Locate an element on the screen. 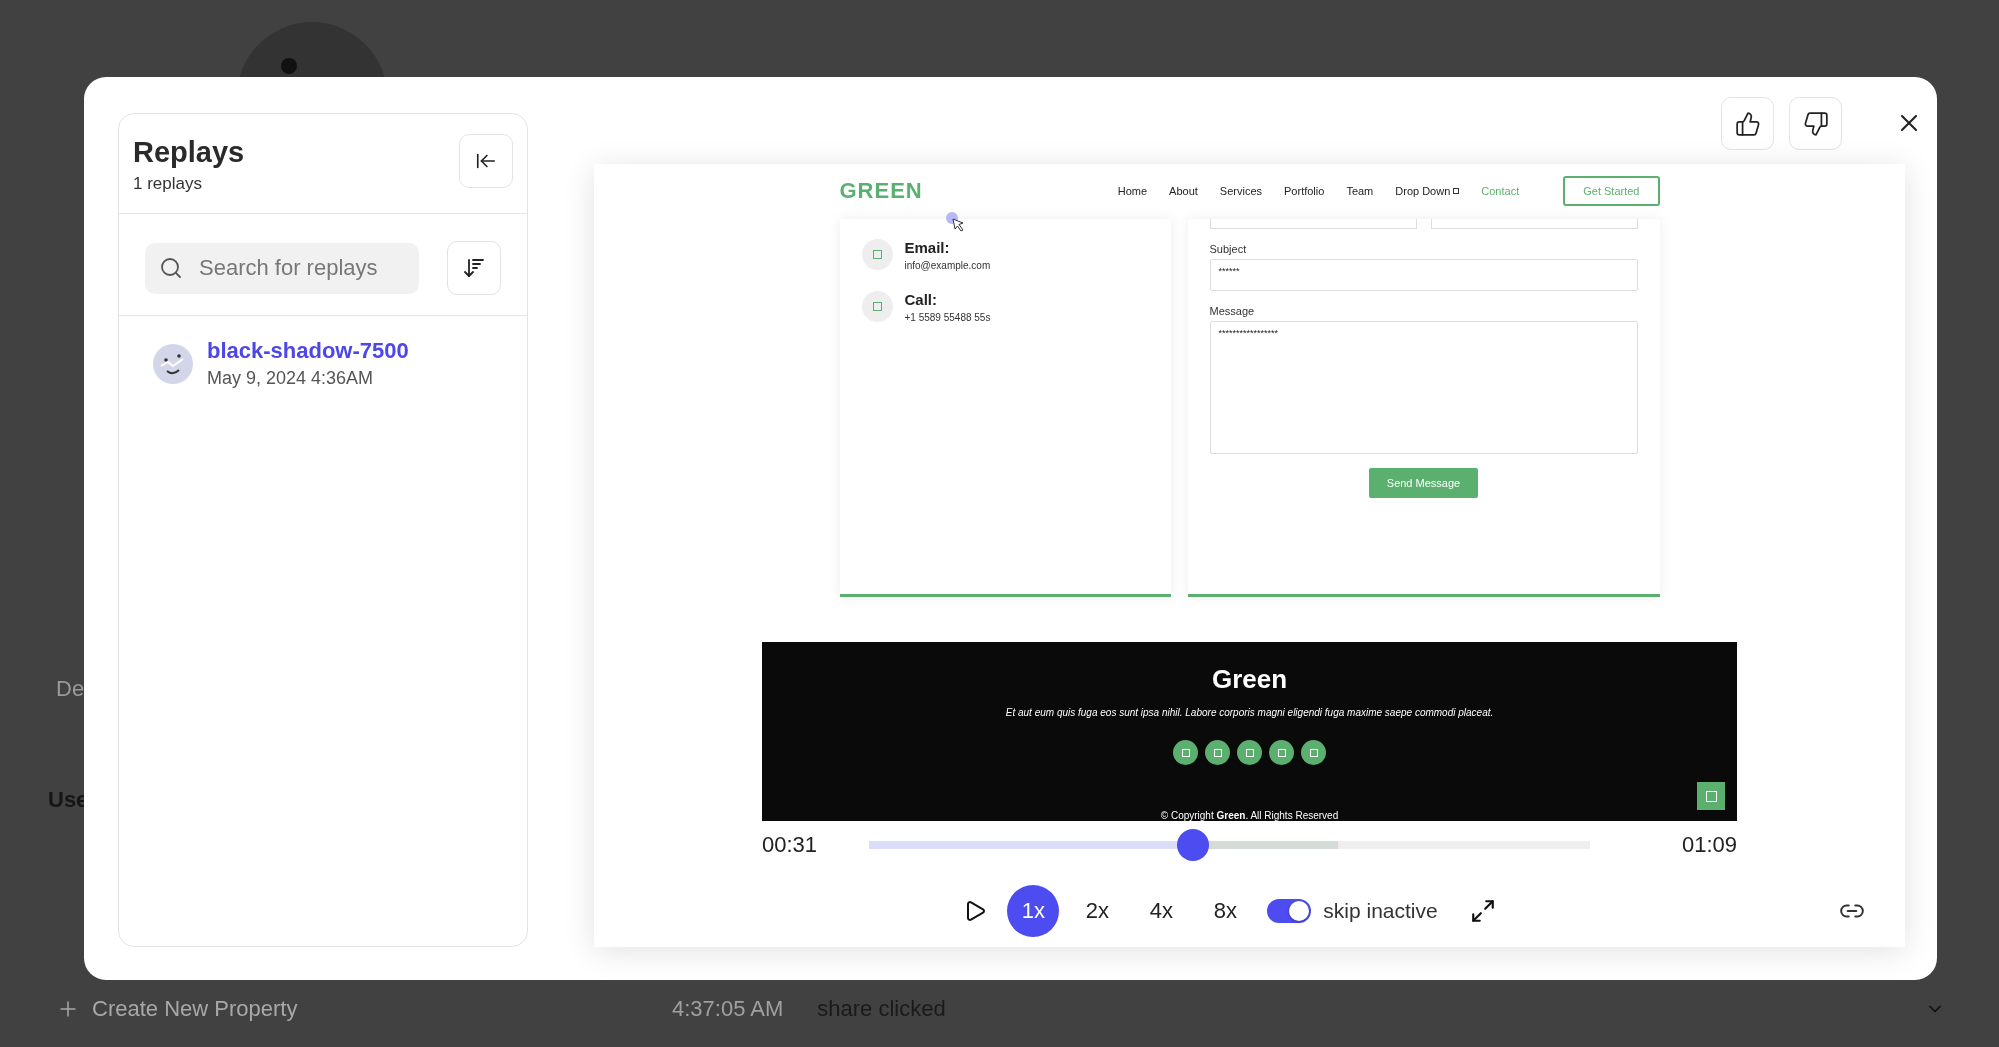 The image size is (1999, 1047). field-label: Message is located at coordinates (1232, 311).